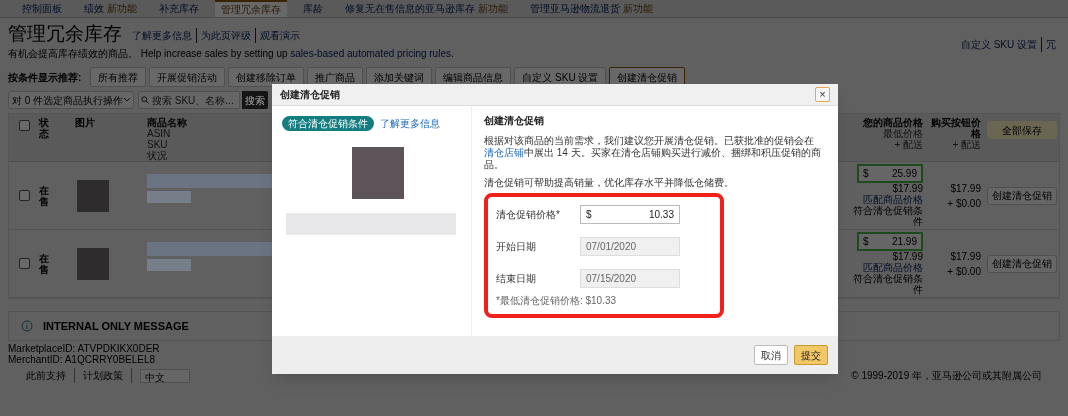 Image resolution: width=1068 pixels, height=416 pixels. I want to click on filter-label: 按条件显示推荐:, so click(45, 77).